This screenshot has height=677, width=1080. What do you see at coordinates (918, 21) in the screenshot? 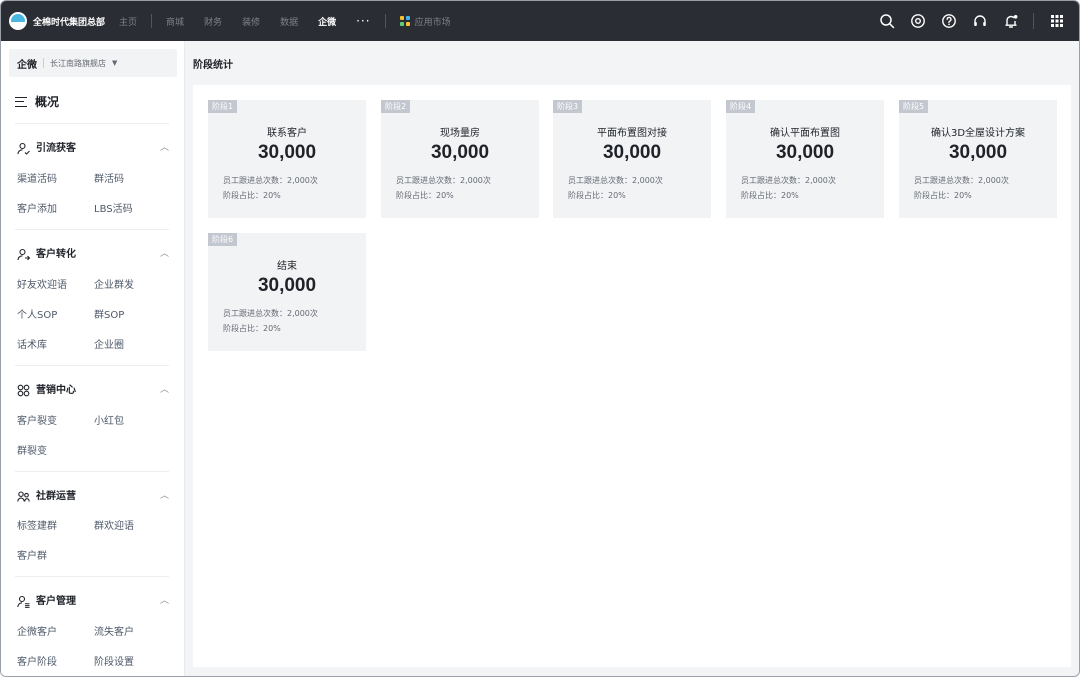
I see `settings-icon` at bounding box center [918, 21].